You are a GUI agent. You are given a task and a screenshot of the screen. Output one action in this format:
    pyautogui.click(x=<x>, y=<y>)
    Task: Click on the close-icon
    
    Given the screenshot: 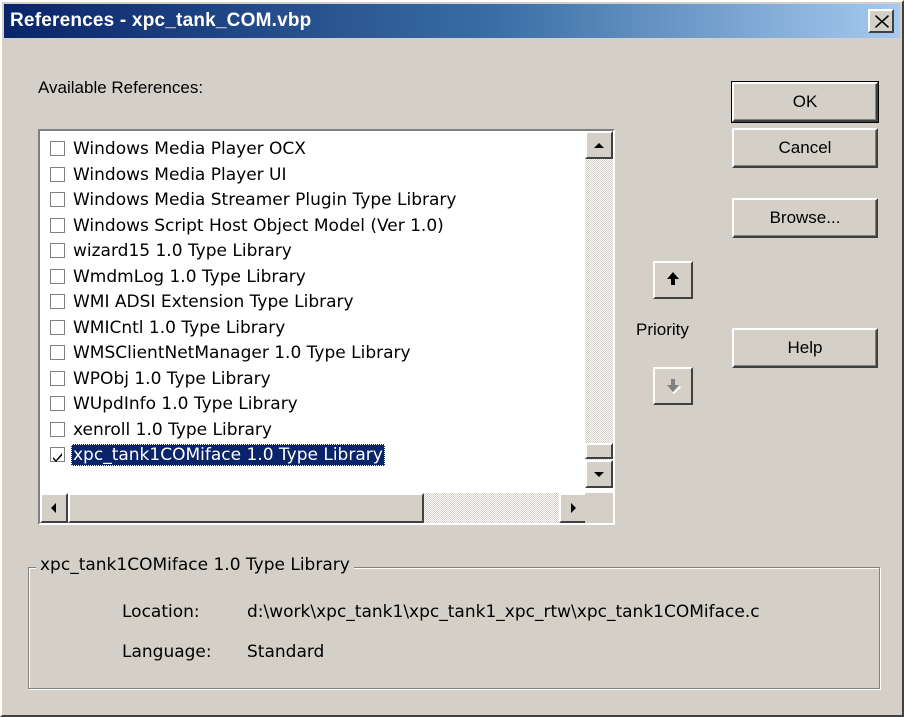 What is the action you would take?
    pyautogui.click(x=882, y=21)
    